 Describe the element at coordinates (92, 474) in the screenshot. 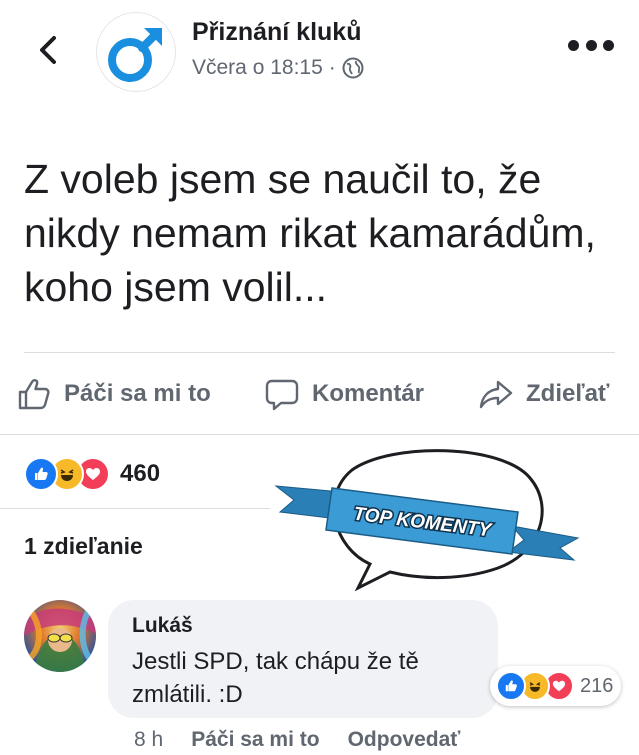

I see `reactions-summary: 460` at that location.